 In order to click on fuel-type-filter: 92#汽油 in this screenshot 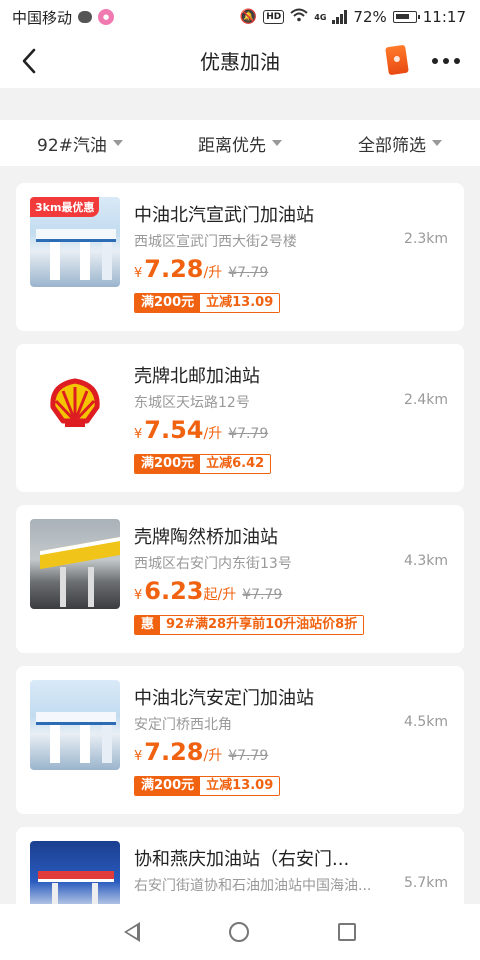, I will do `click(80, 143)`.